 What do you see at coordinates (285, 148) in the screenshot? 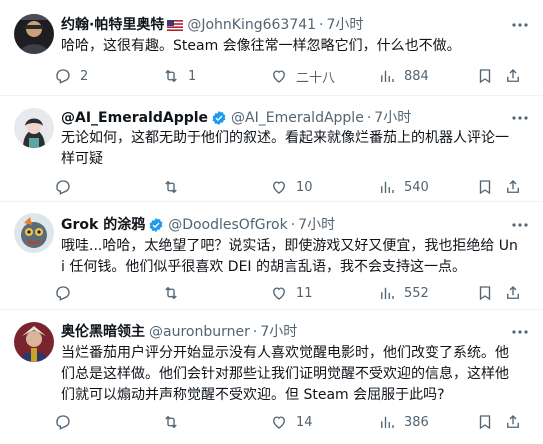
I see `post-text: 无论如何，这都无助于他们的叙述。看起来就像烂番茄上的机器人评论一样可疑` at bounding box center [285, 148].